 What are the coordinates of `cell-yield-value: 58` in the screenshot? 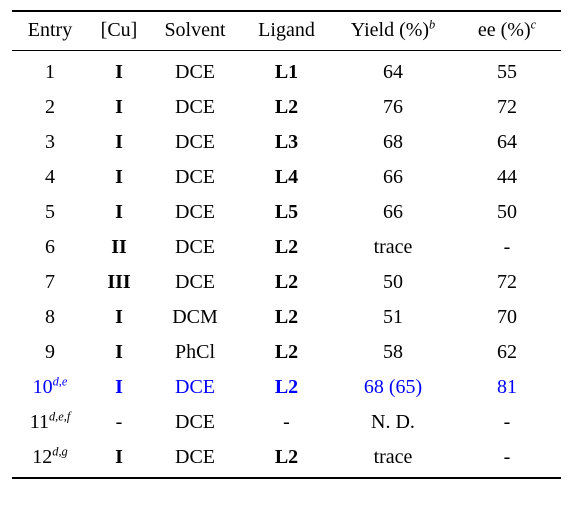 It's located at (393, 352).